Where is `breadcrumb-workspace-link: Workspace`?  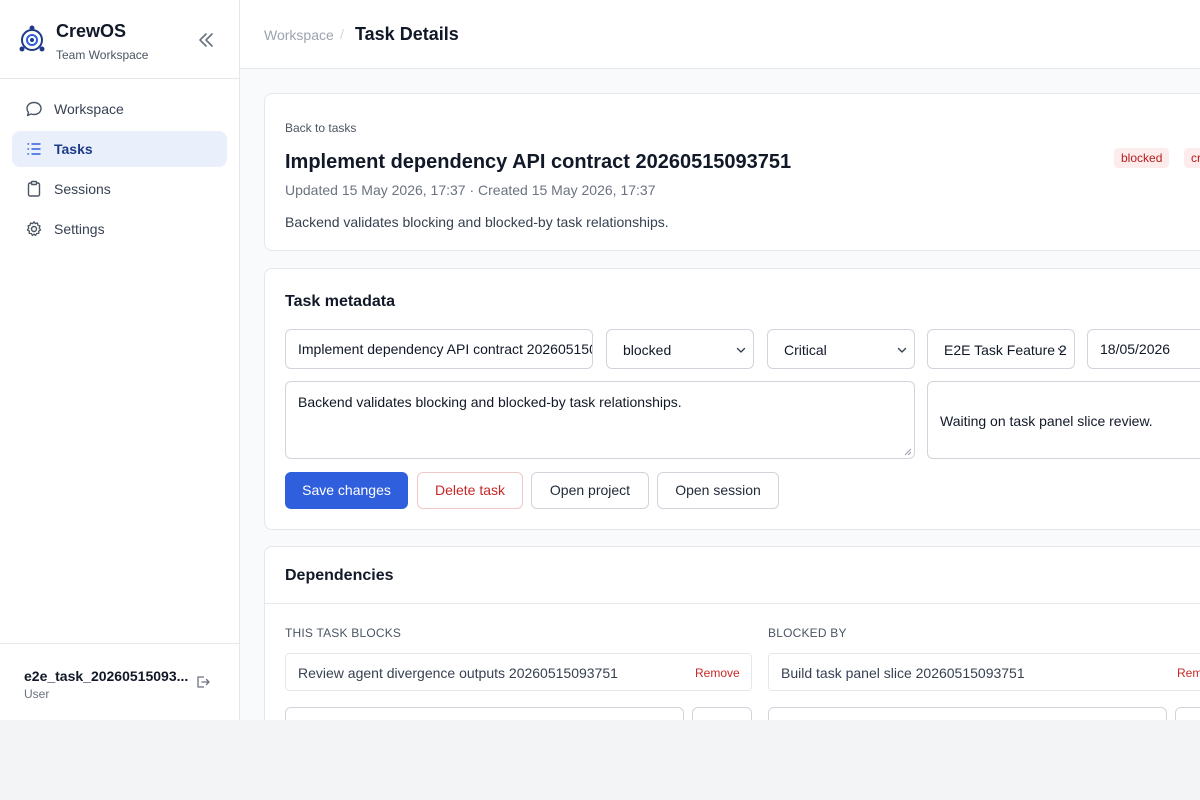 breadcrumb-workspace-link: Workspace is located at coordinates (299, 35).